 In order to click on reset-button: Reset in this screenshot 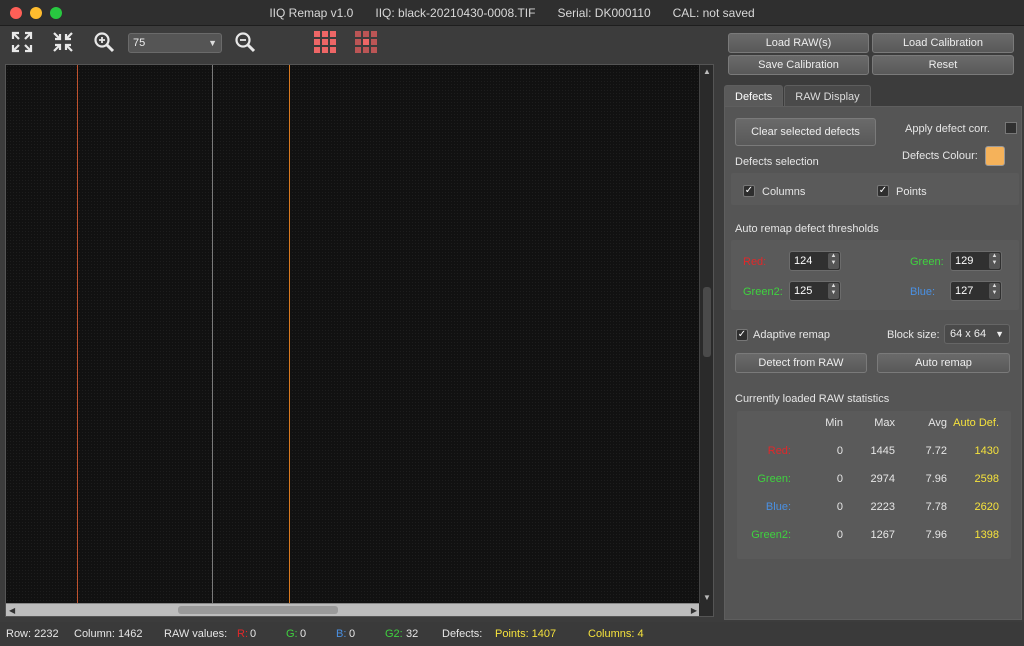, I will do `click(943, 65)`.